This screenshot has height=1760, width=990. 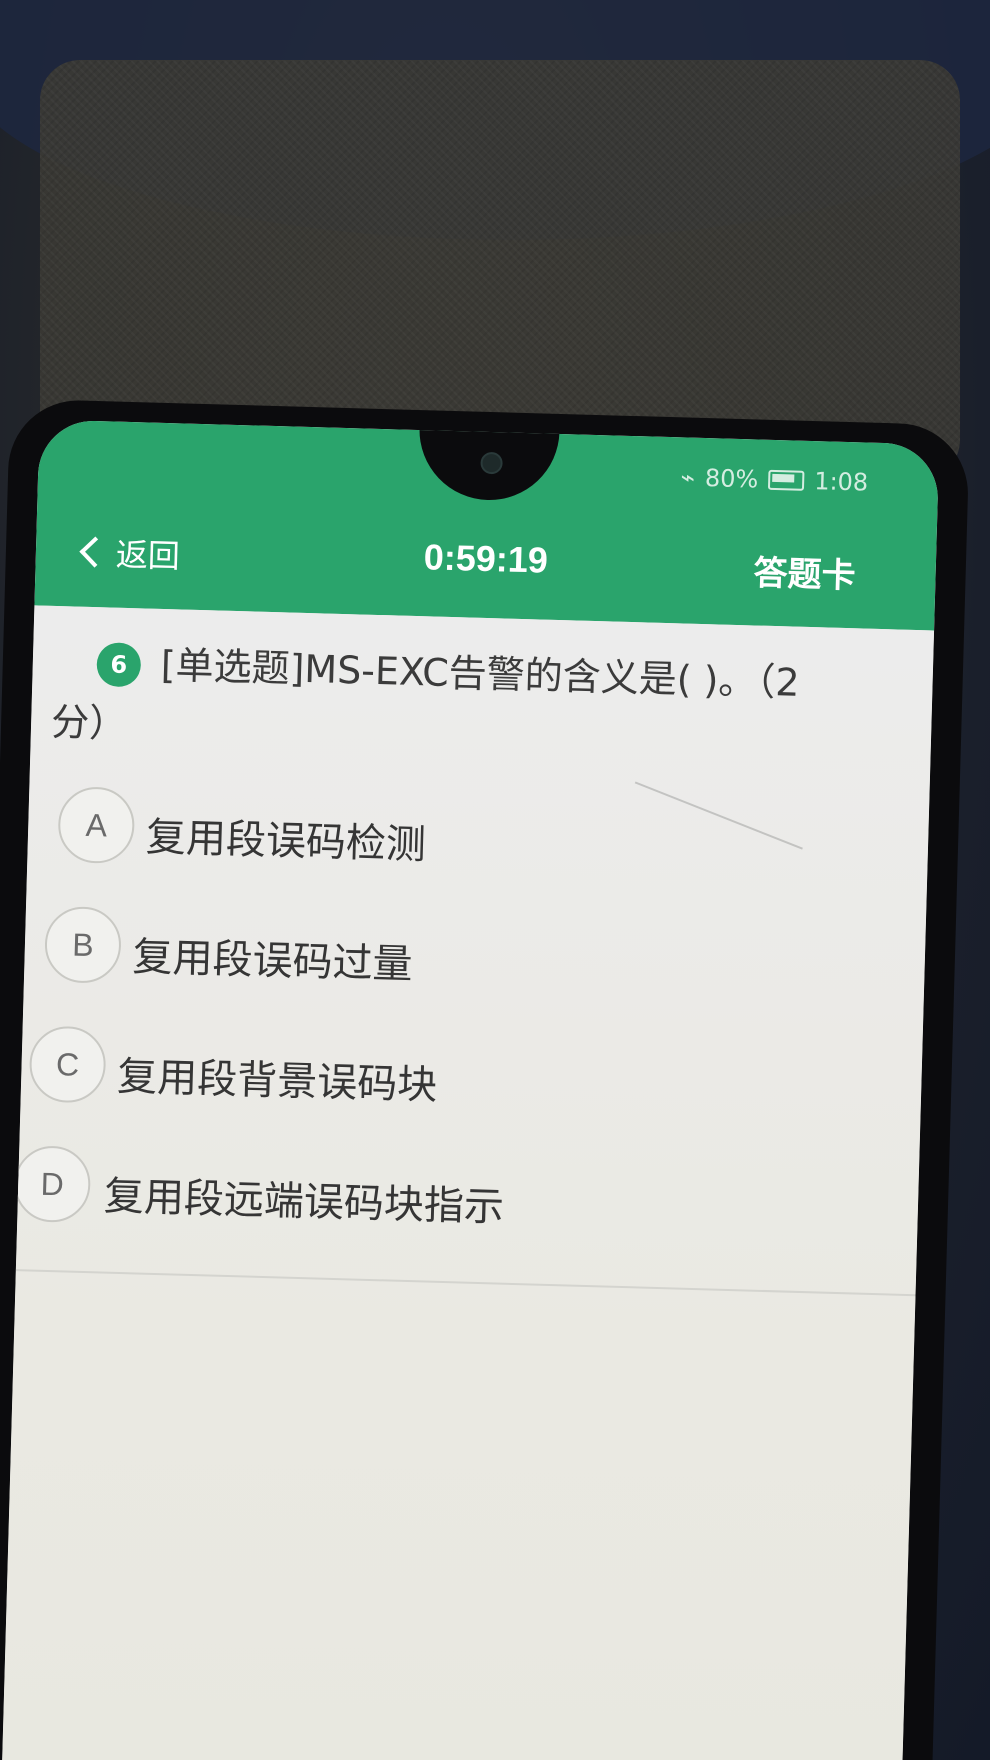 What do you see at coordinates (67, 1064) in the screenshot?
I see `option-c-letter: C` at bounding box center [67, 1064].